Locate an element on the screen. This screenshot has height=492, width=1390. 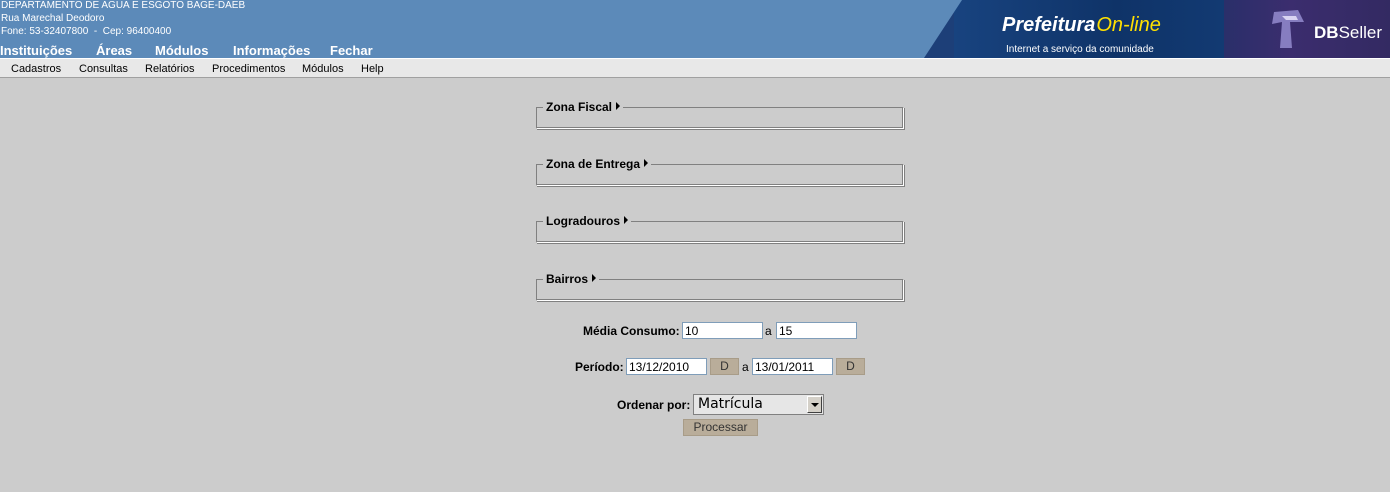
periodo-from-date-button: D is located at coordinates (724, 366).